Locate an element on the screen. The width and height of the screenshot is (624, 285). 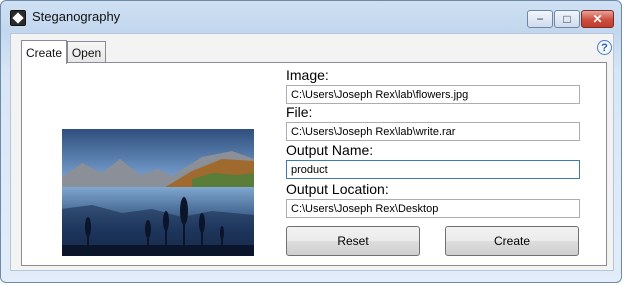
close-button: ✕ is located at coordinates (597, 19).